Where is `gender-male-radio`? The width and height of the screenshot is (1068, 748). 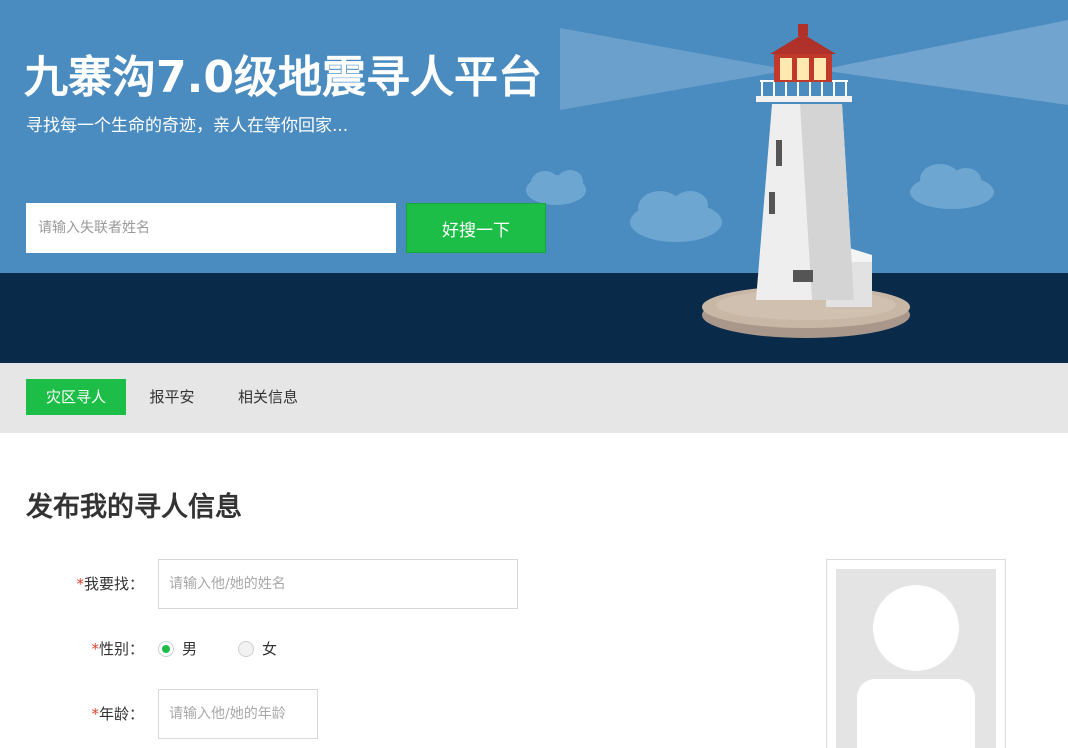
gender-male-radio is located at coordinates (166, 649).